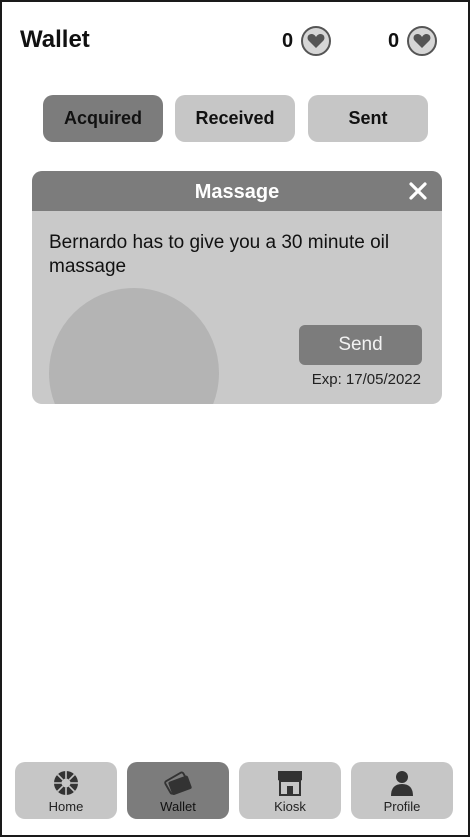  What do you see at coordinates (360, 345) in the screenshot?
I see `send-button: Send` at bounding box center [360, 345].